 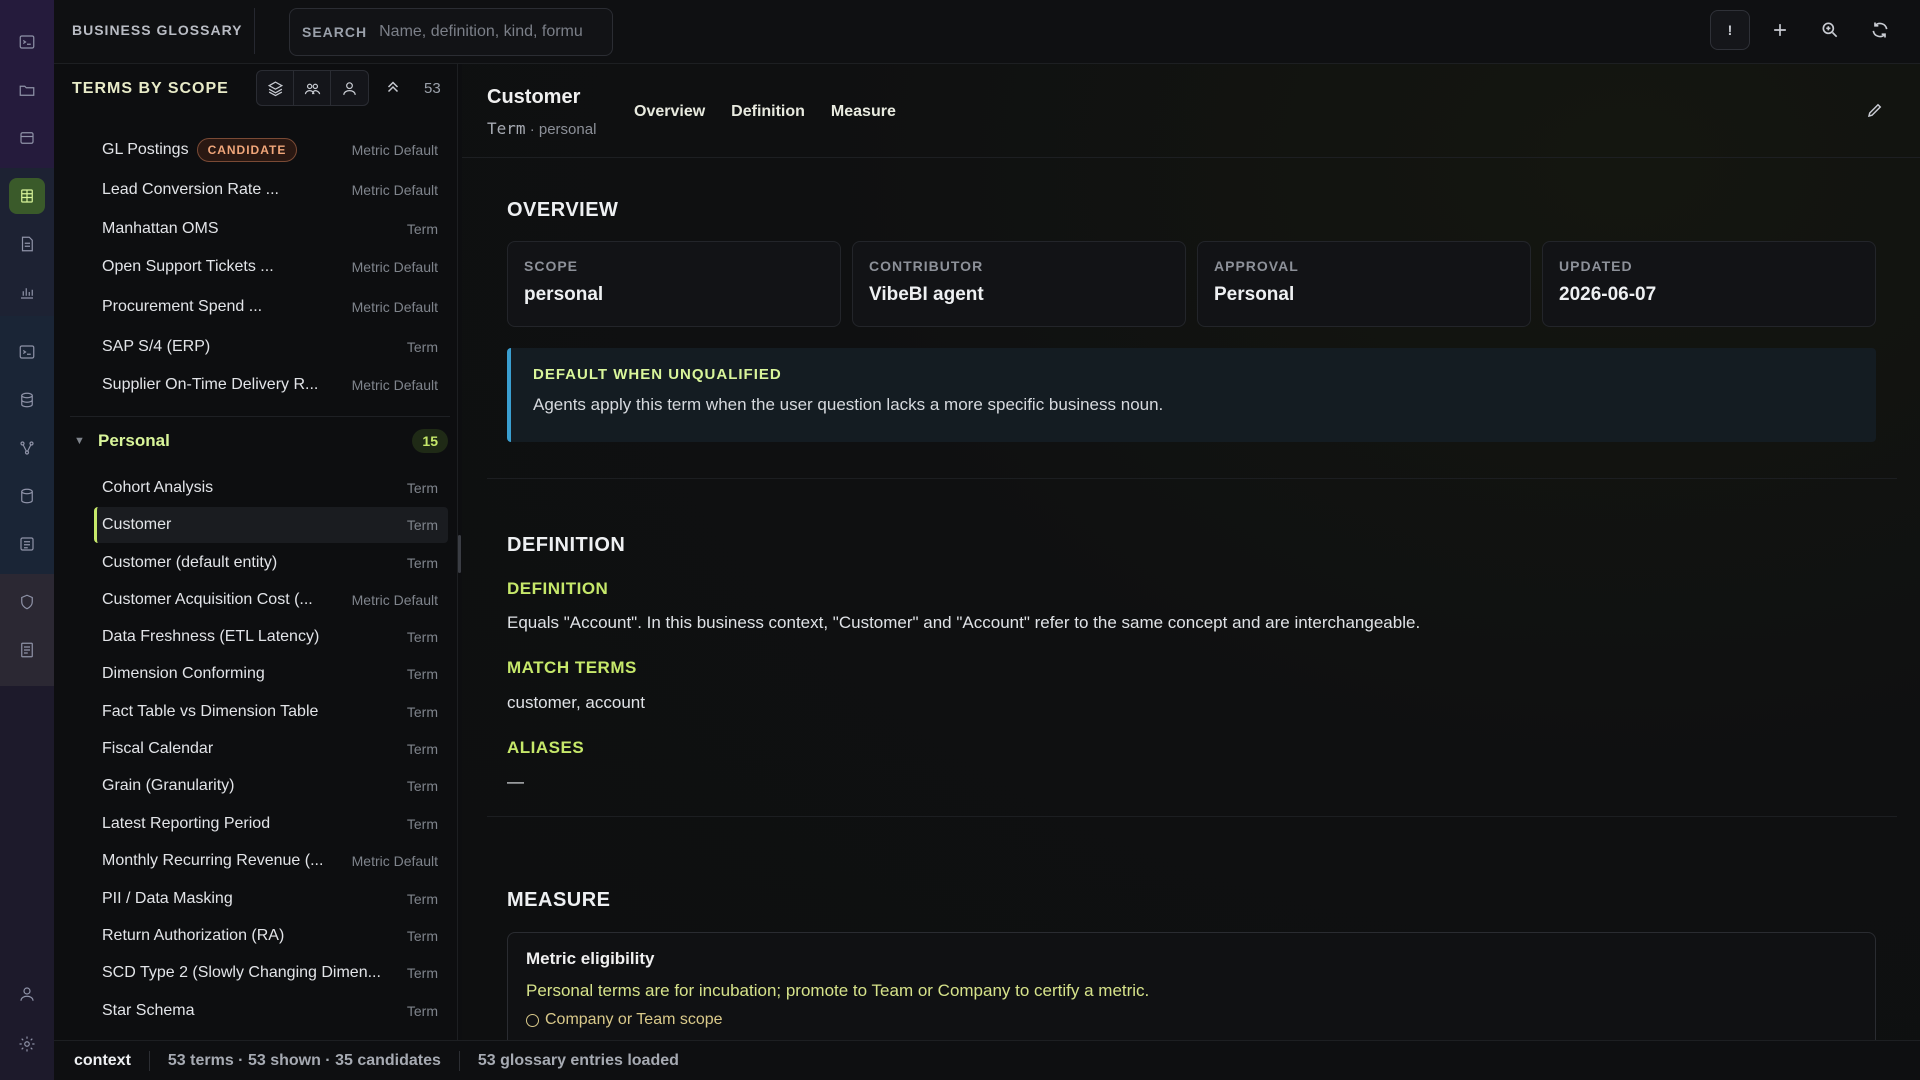 I want to click on term-name: Data Freshness (ETL Latency), so click(x=211, y=636).